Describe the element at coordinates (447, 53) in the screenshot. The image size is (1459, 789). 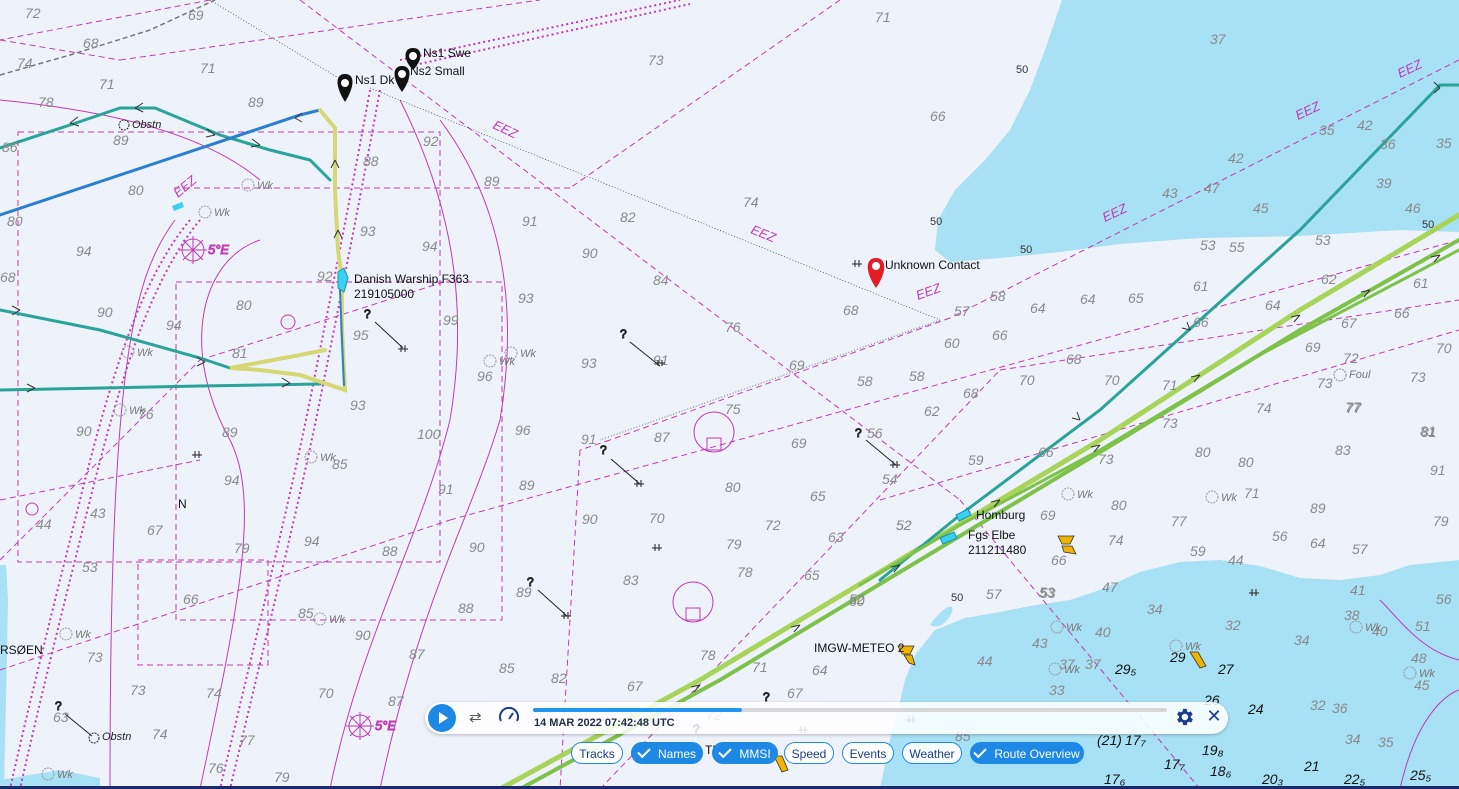
I see `ns1-swe-label: Ns1 Swe` at that location.